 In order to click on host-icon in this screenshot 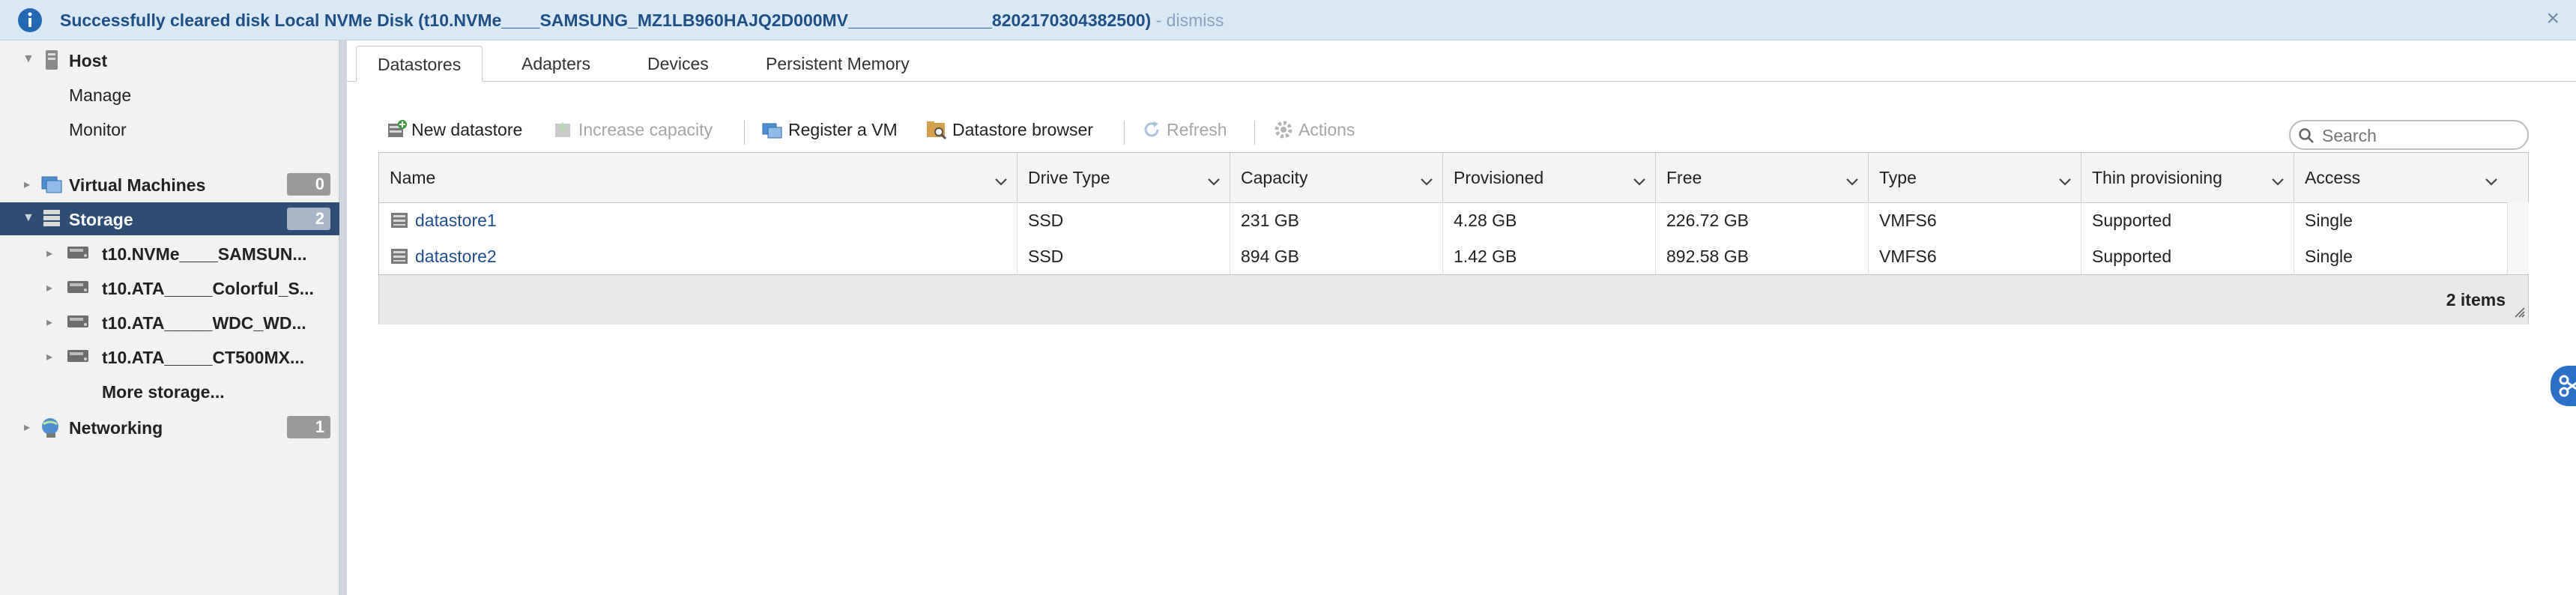, I will do `click(51, 62)`.